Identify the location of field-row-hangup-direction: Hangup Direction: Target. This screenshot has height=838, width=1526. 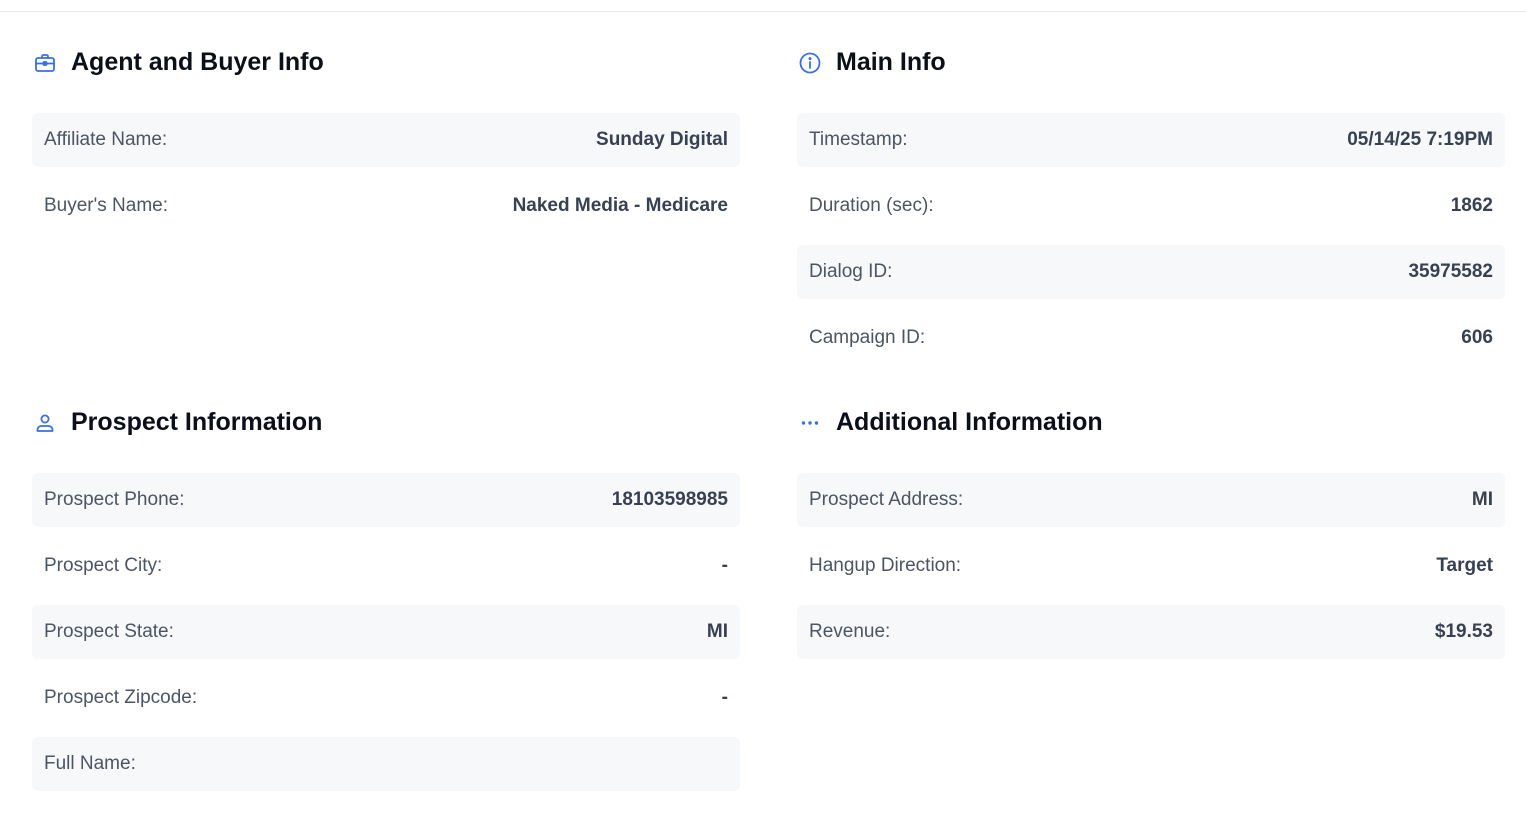
(1151, 566).